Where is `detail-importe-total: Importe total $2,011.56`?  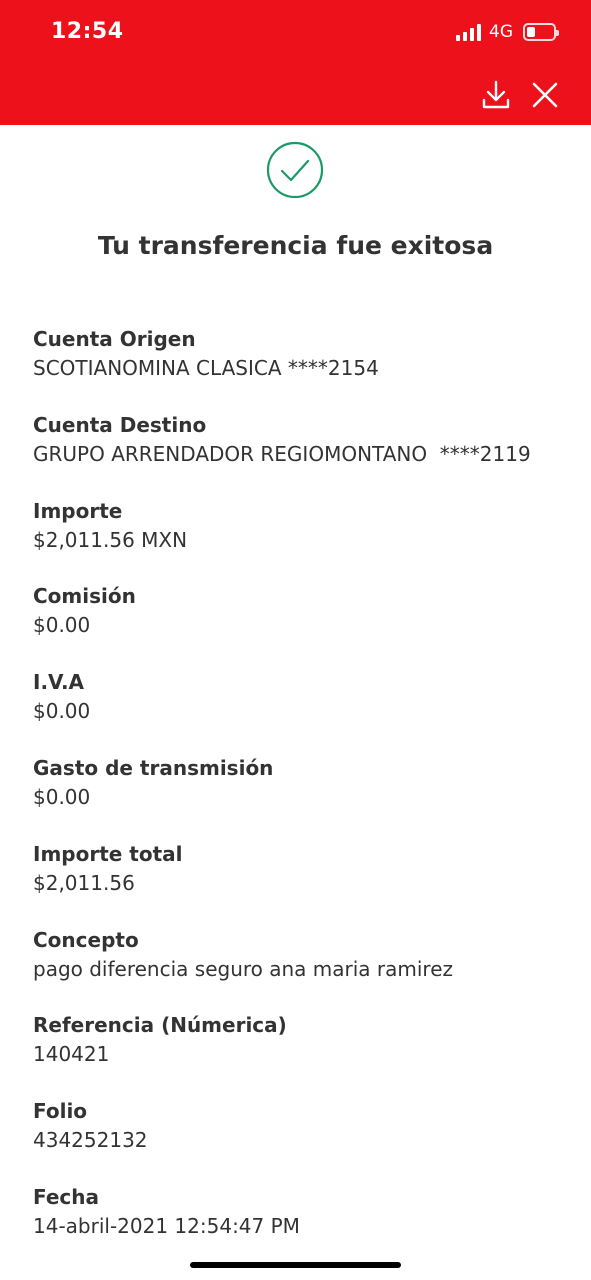
detail-importe-total: Importe total $2,011.56 is located at coordinates (303, 883).